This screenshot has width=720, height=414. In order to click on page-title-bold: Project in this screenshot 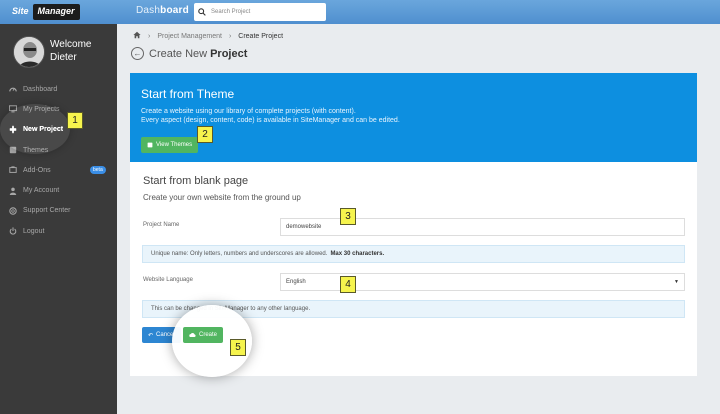, I will do `click(229, 53)`.